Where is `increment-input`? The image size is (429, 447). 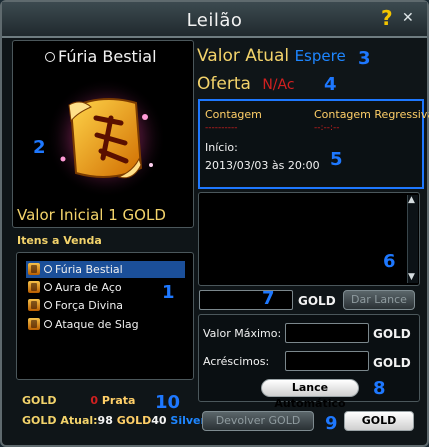
increment-input is located at coordinates (327, 361).